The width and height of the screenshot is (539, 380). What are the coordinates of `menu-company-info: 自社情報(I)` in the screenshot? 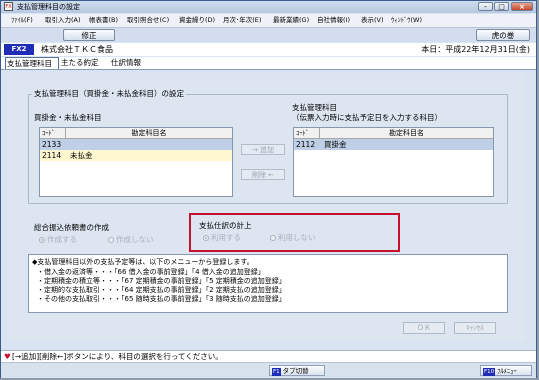 It's located at (333, 20).